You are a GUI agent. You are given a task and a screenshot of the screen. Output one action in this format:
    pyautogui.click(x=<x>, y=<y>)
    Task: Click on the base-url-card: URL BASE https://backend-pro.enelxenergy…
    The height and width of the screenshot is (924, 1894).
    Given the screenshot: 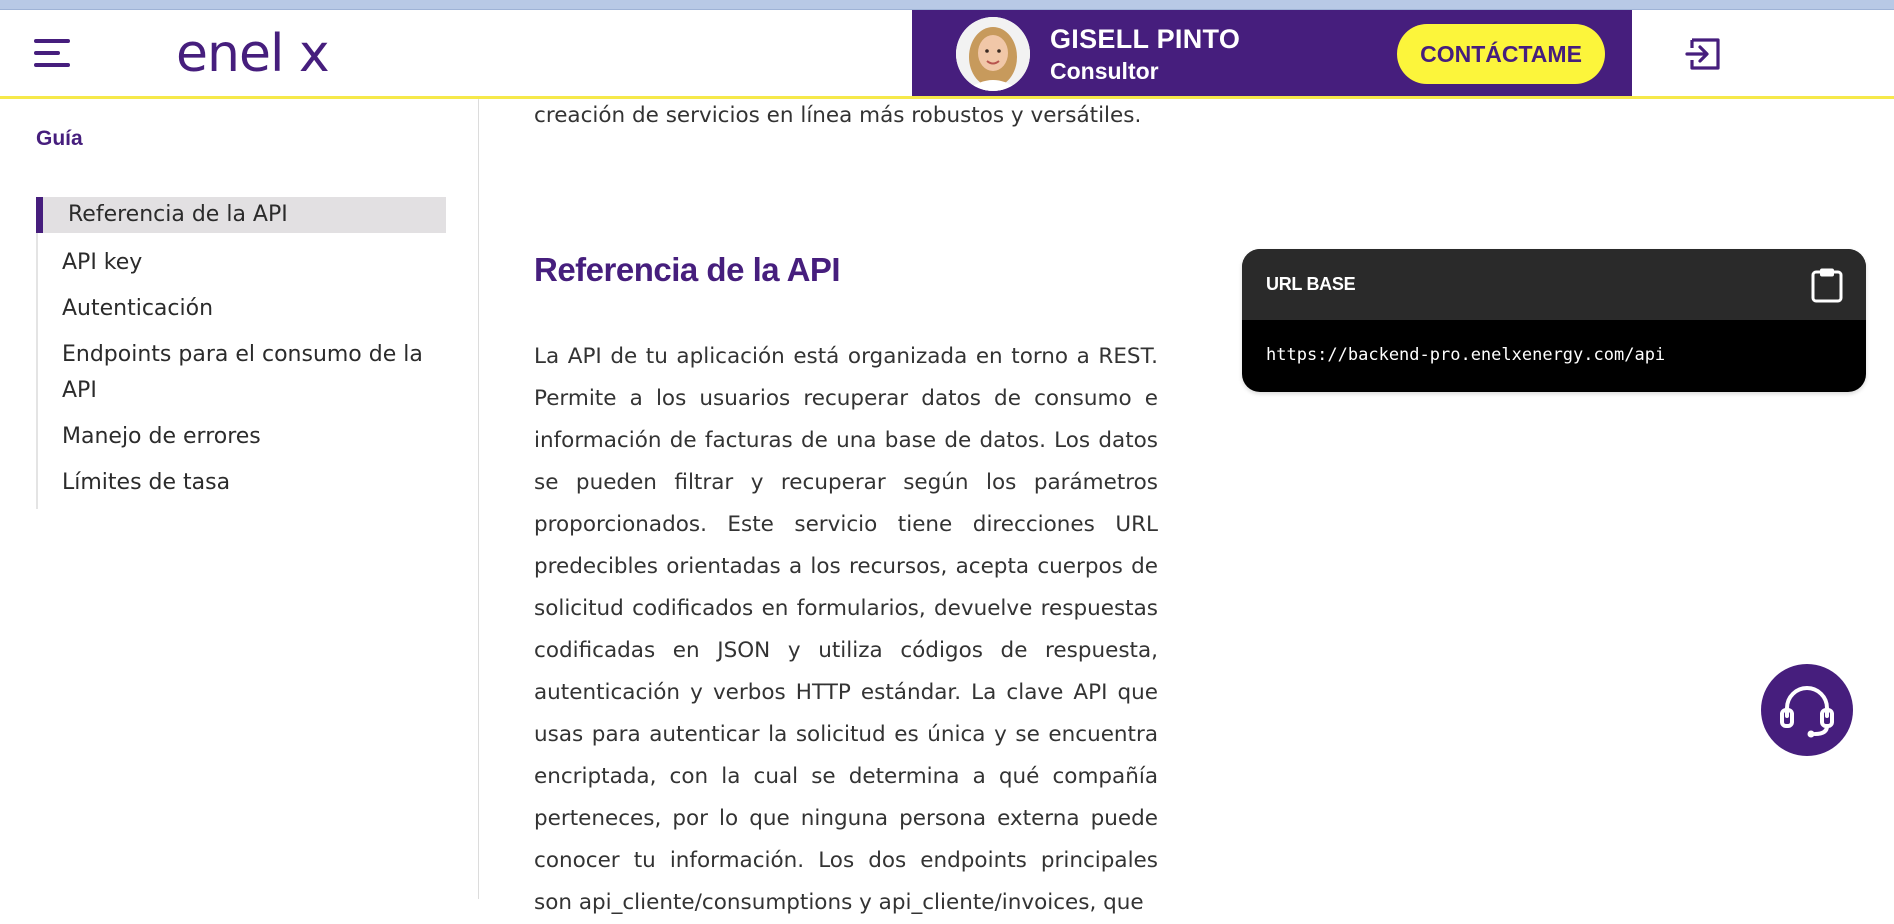 What is the action you would take?
    pyautogui.click(x=1554, y=320)
    